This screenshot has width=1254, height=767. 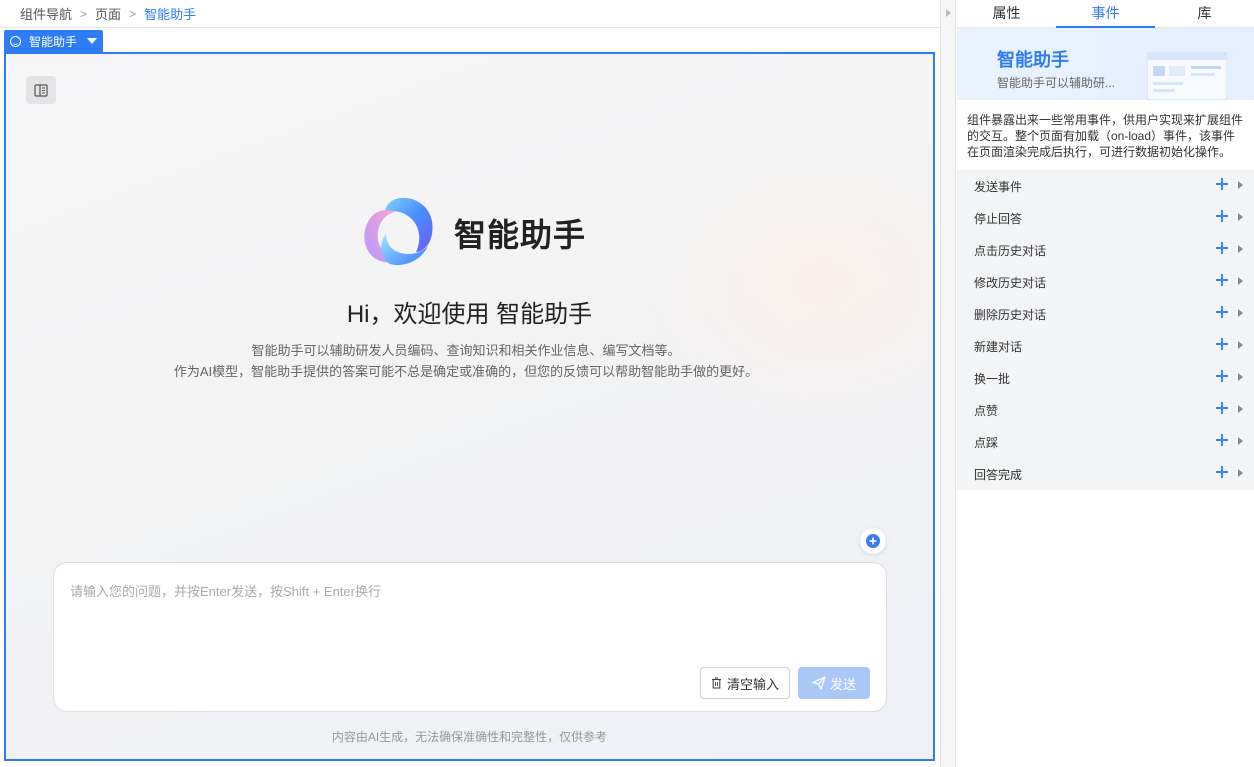 What do you see at coordinates (470, 14) in the screenshot?
I see `breadcrumb: 组件导航 > 页面 > 智能助手` at bounding box center [470, 14].